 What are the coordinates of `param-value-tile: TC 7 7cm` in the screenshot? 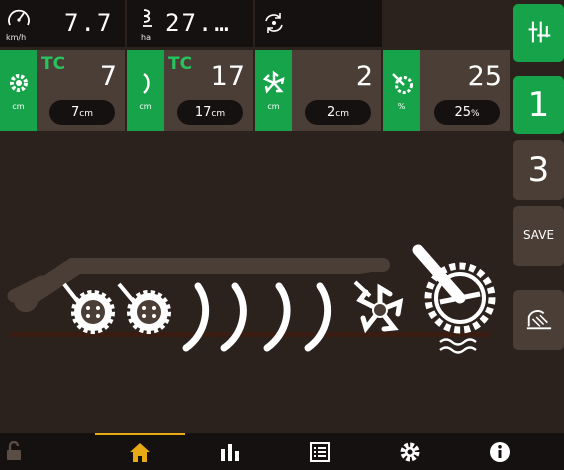 It's located at (81, 90).